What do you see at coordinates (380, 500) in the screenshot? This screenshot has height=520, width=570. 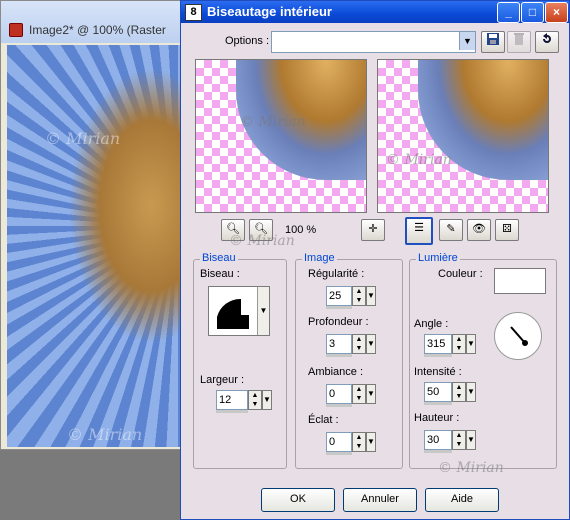 I see `cancel-button: Annuler` at bounding box center [380, 500].